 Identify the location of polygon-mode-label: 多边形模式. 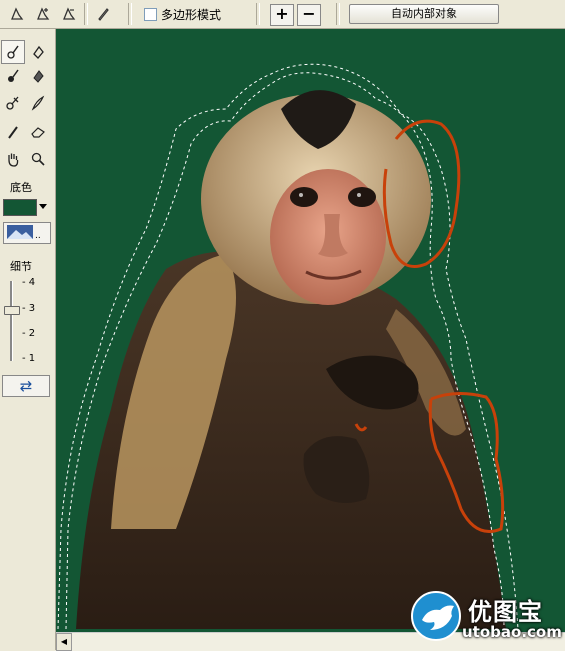
(191, 15).